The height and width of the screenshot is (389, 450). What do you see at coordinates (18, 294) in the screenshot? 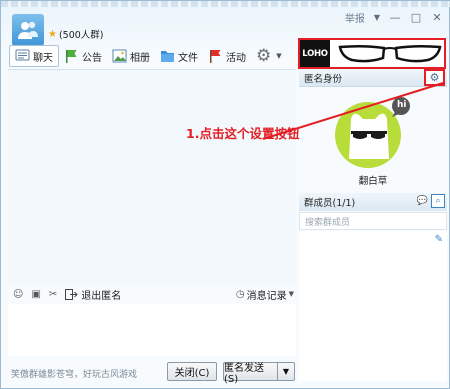
I see `emoji-icon: ☺` at bounding box center [18, 294].